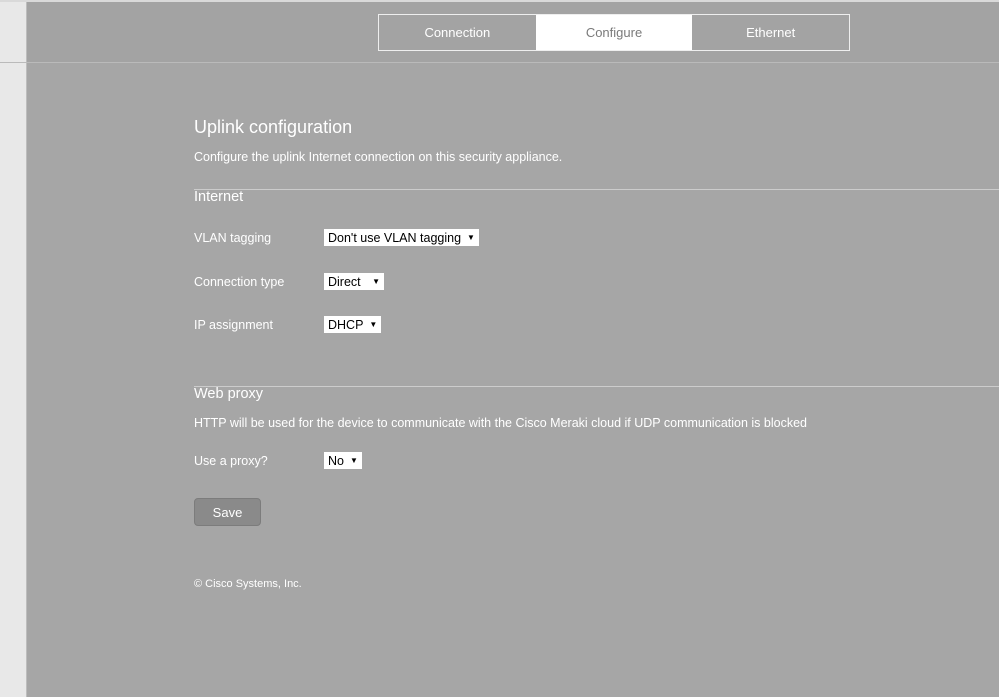 The width and height of the screenshot is (999, 697). I want to click on tab-bar: Connection Configure Ethernet, so click(614, 32).